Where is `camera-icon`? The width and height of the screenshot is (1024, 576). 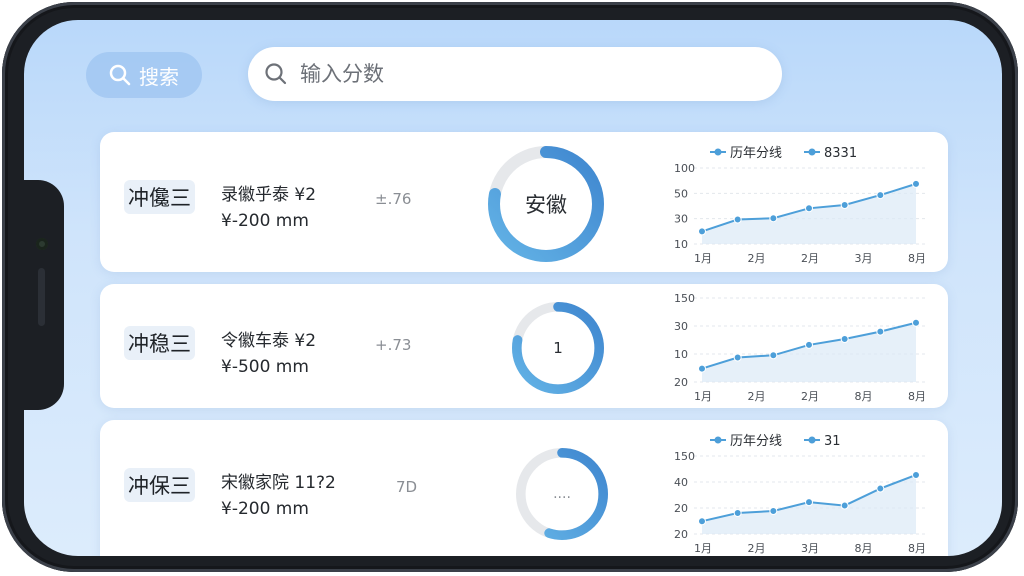
camera-icon is located at coordinates (42, 244).